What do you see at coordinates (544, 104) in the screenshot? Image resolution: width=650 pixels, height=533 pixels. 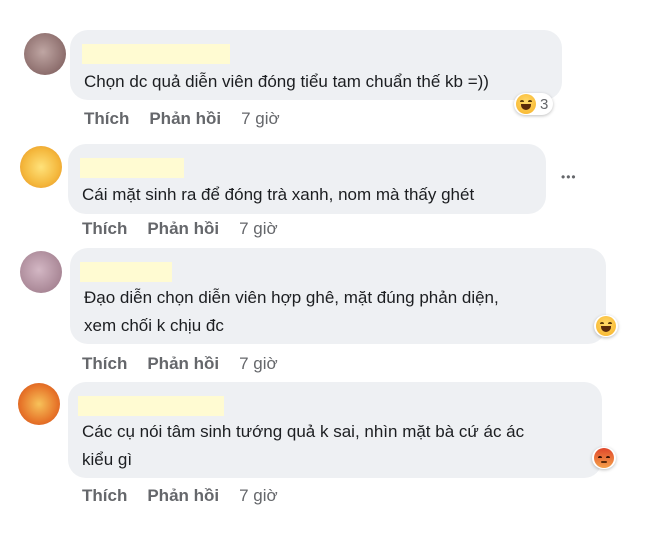 I see `reaction-count: 3` at bounding box center [544, 104].